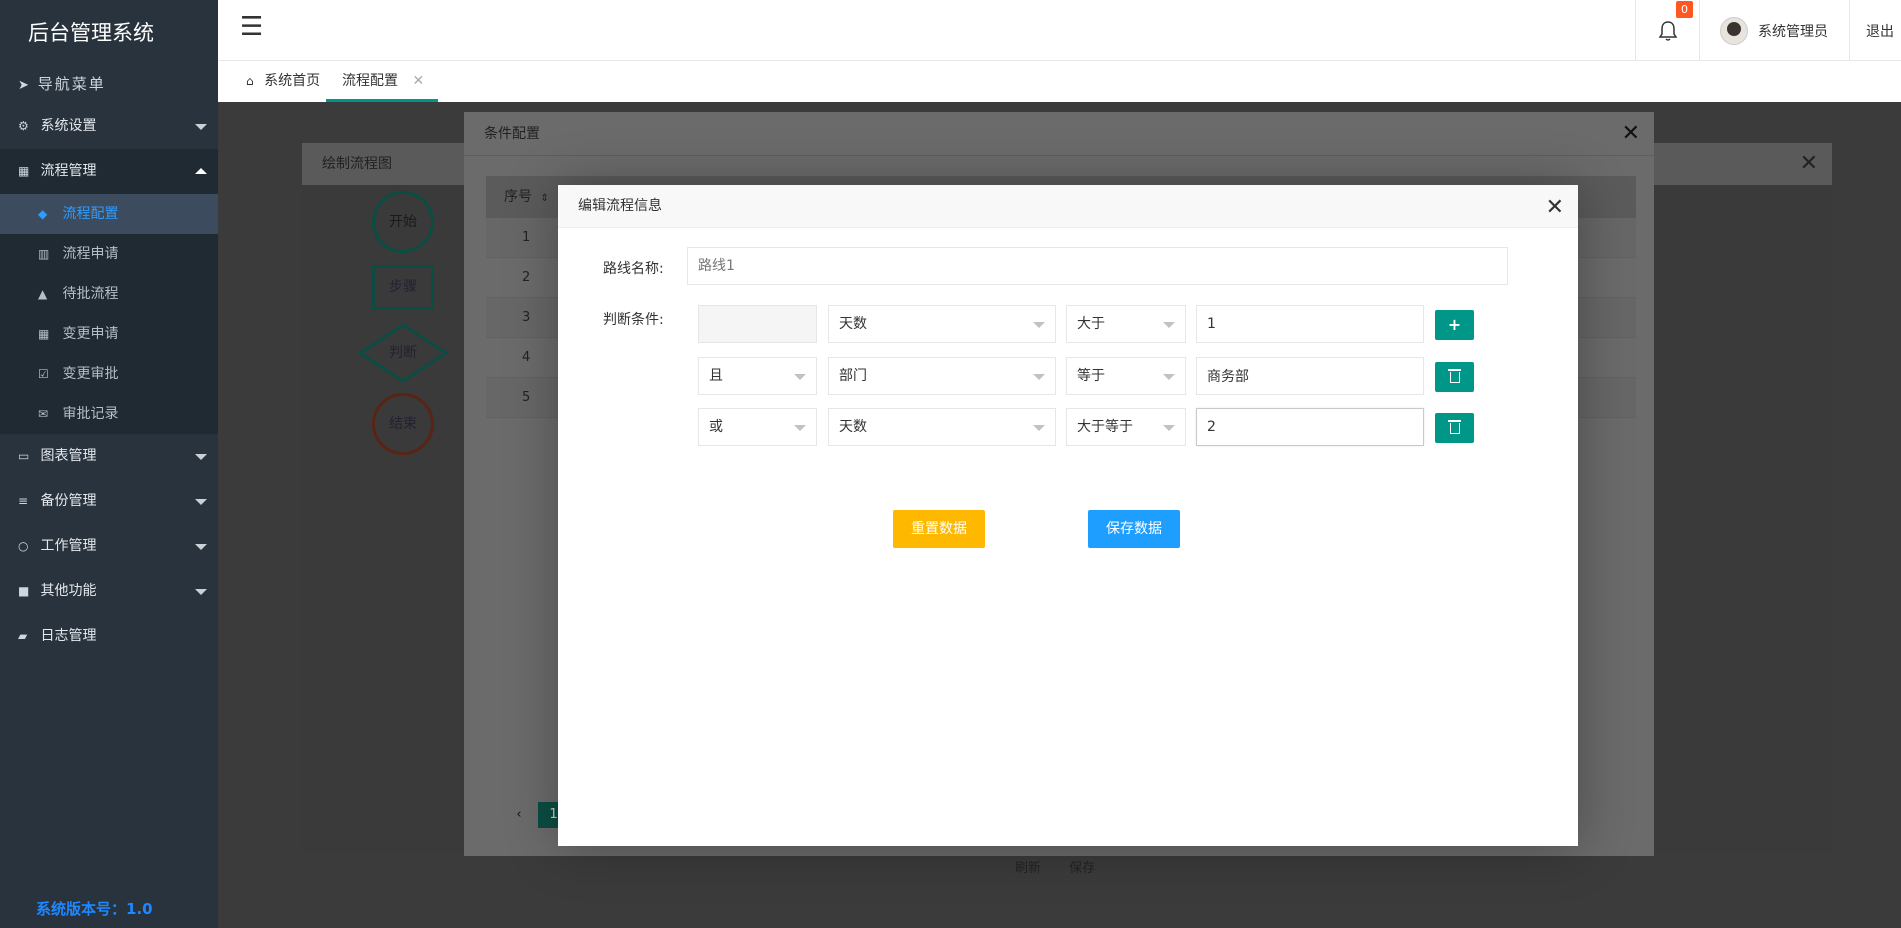 The height and width of the screenshot is (928, 1901). What do you see at coordinates (109, 414) in the screenshot?
I see `sub-item-approval-records: ✉ 审批记录` at bounding box center [109, 414].